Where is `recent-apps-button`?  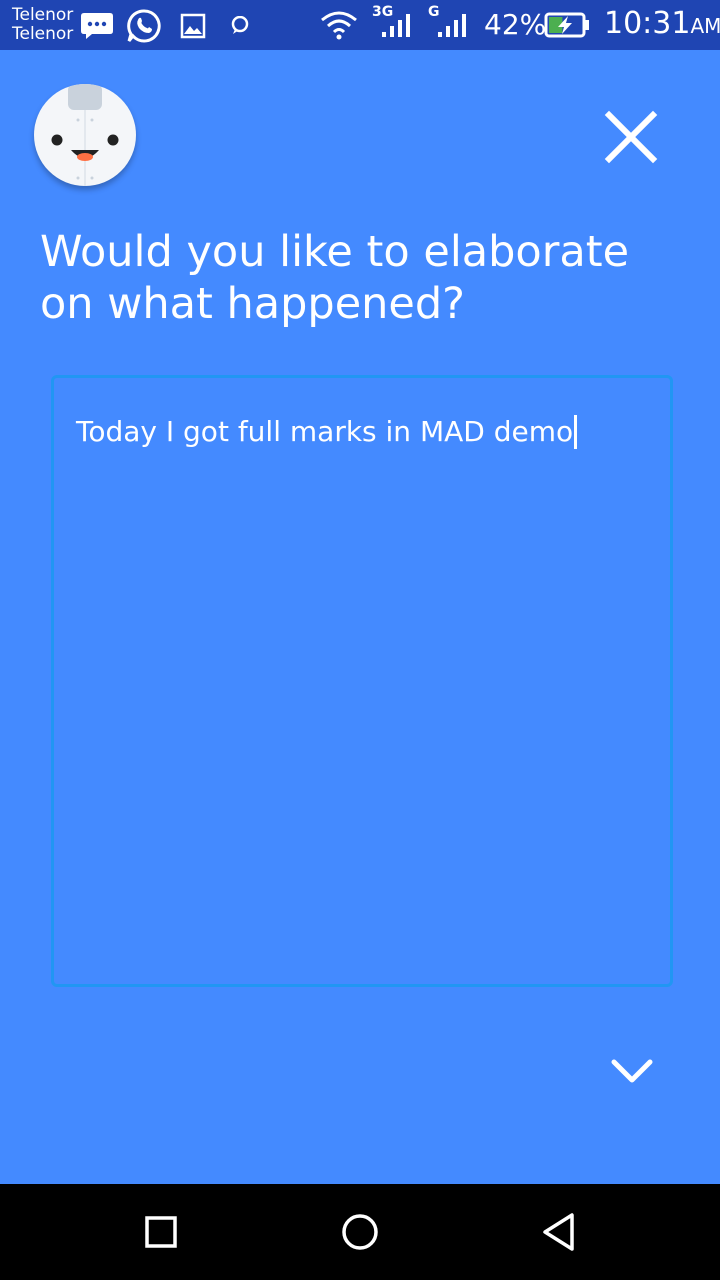 recent-apps-button is located at coordinates (161, 1232).